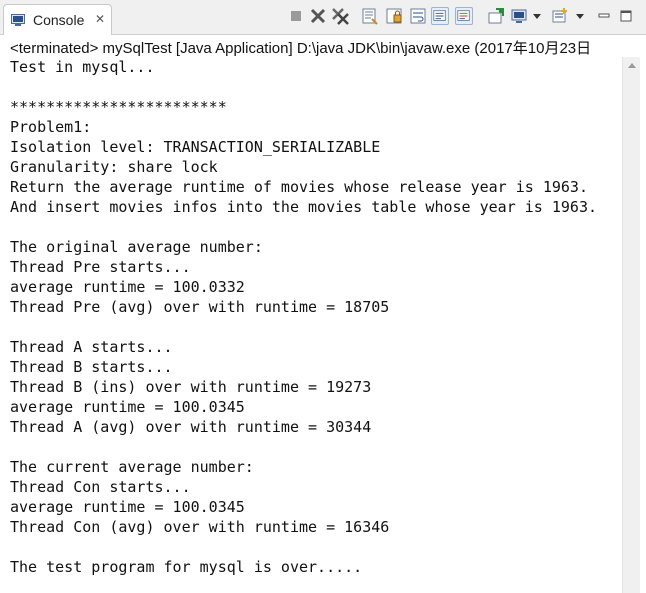  Describe the element at coordinates (191, 387) in the screenshot. I see `console-line: Thread B (ins) over with runtime = 19273` at that location.